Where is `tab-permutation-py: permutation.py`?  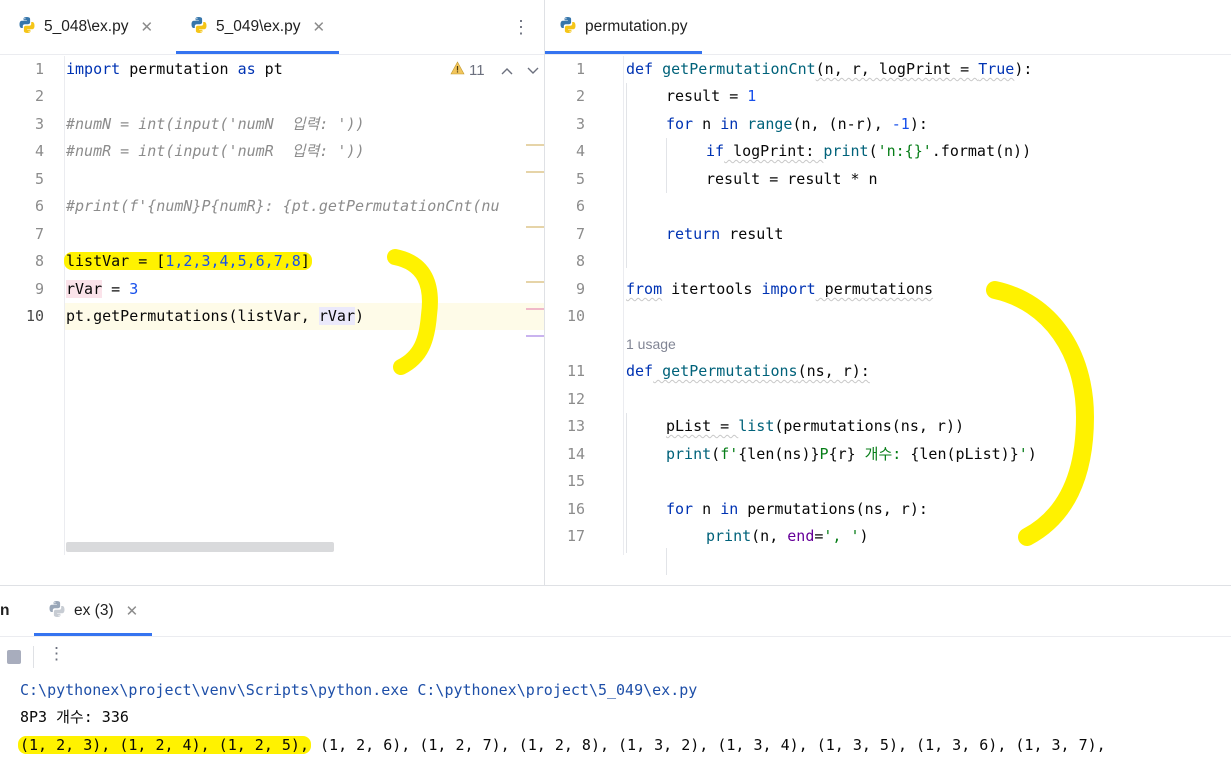 tab-permutation-py: permutation.py is located at coordinates (623, 27).